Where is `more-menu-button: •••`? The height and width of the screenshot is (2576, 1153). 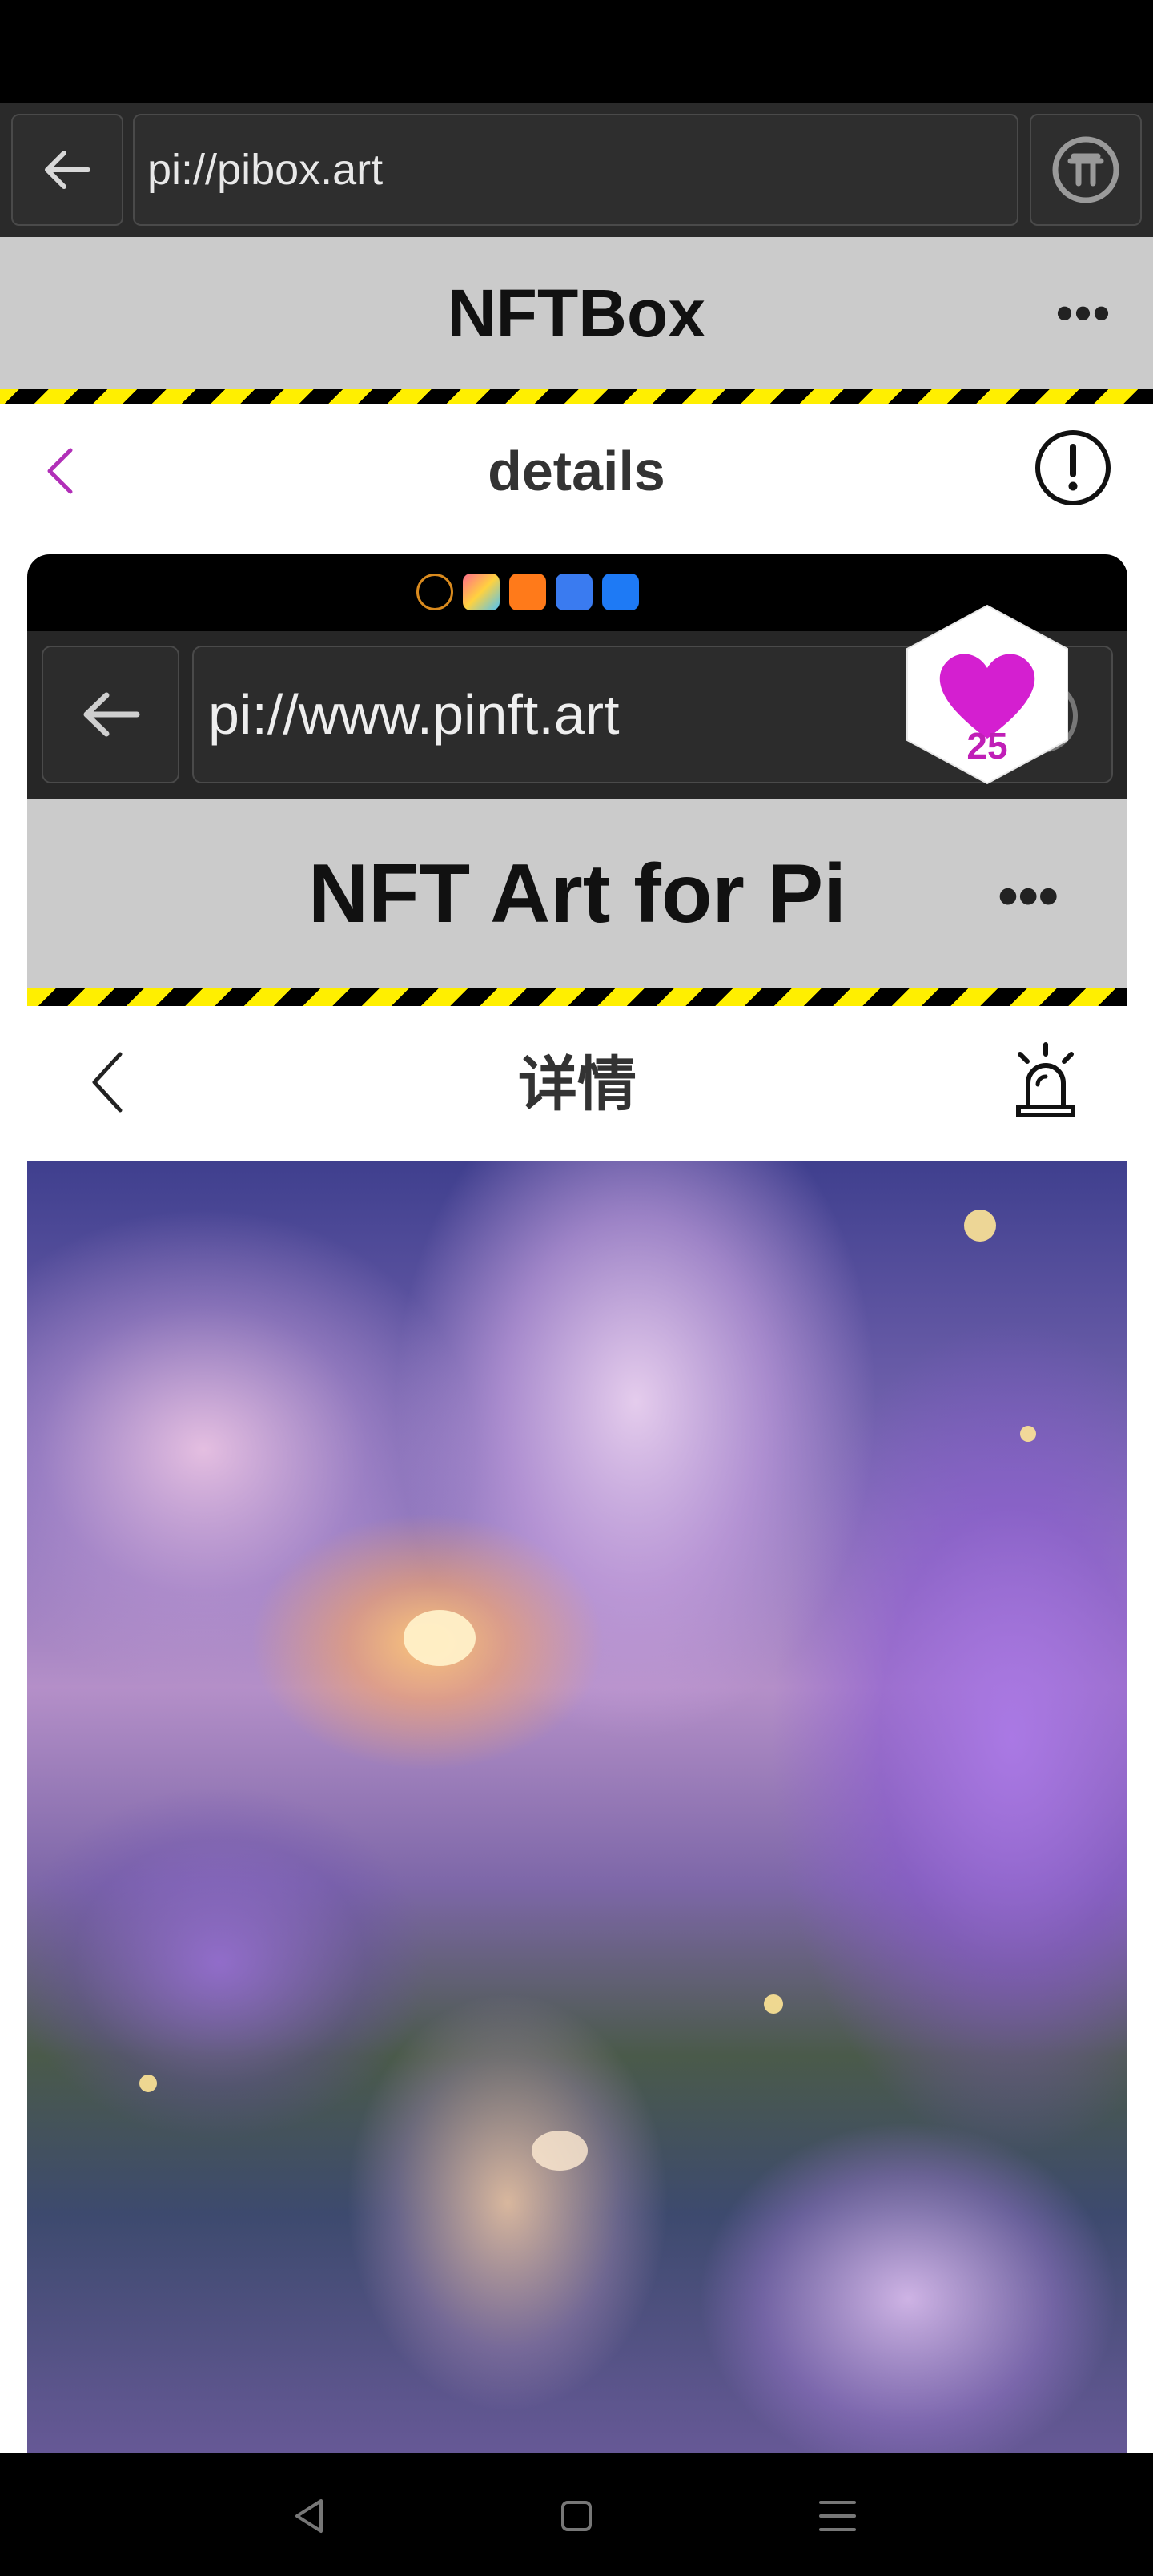 more-menu-button: ••• is located at coordinates (1084, 312).